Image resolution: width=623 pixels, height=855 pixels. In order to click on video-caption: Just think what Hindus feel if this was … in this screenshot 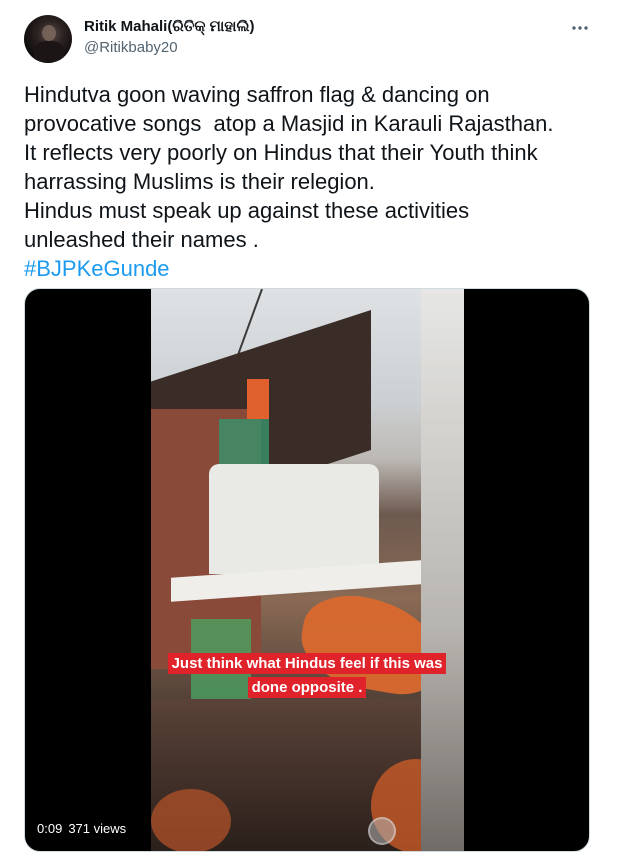, I will do `click(307, 676)`.